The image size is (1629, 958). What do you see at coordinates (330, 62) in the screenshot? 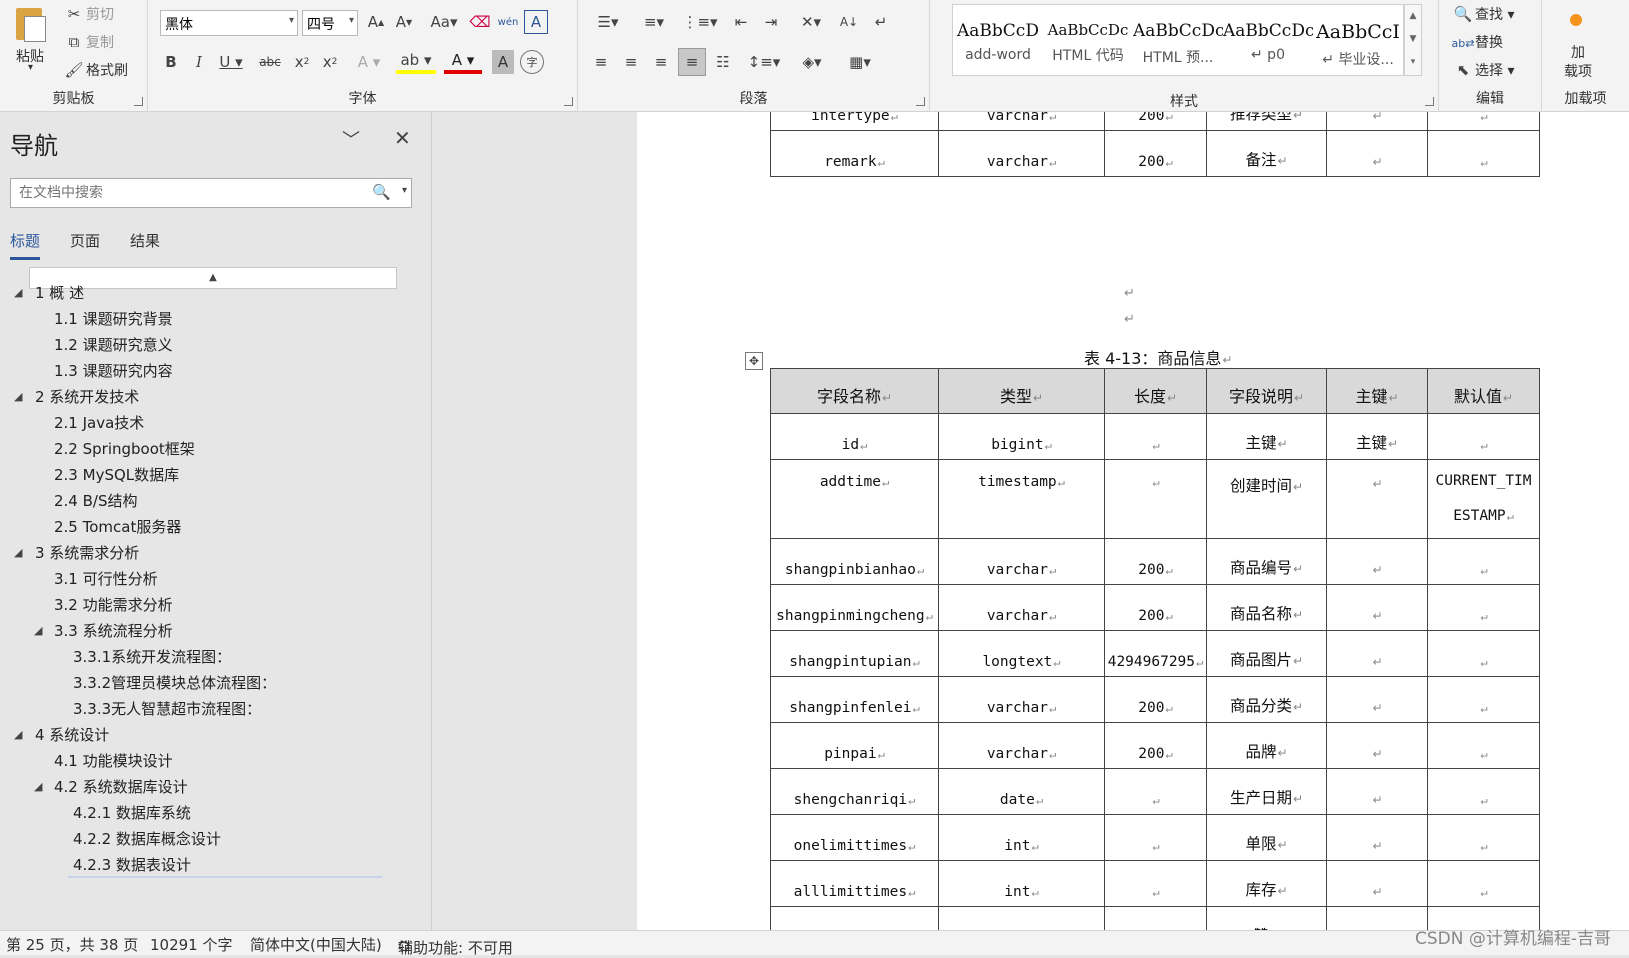
I see `superscript-icon: x2` at bounding box center [330, 62].